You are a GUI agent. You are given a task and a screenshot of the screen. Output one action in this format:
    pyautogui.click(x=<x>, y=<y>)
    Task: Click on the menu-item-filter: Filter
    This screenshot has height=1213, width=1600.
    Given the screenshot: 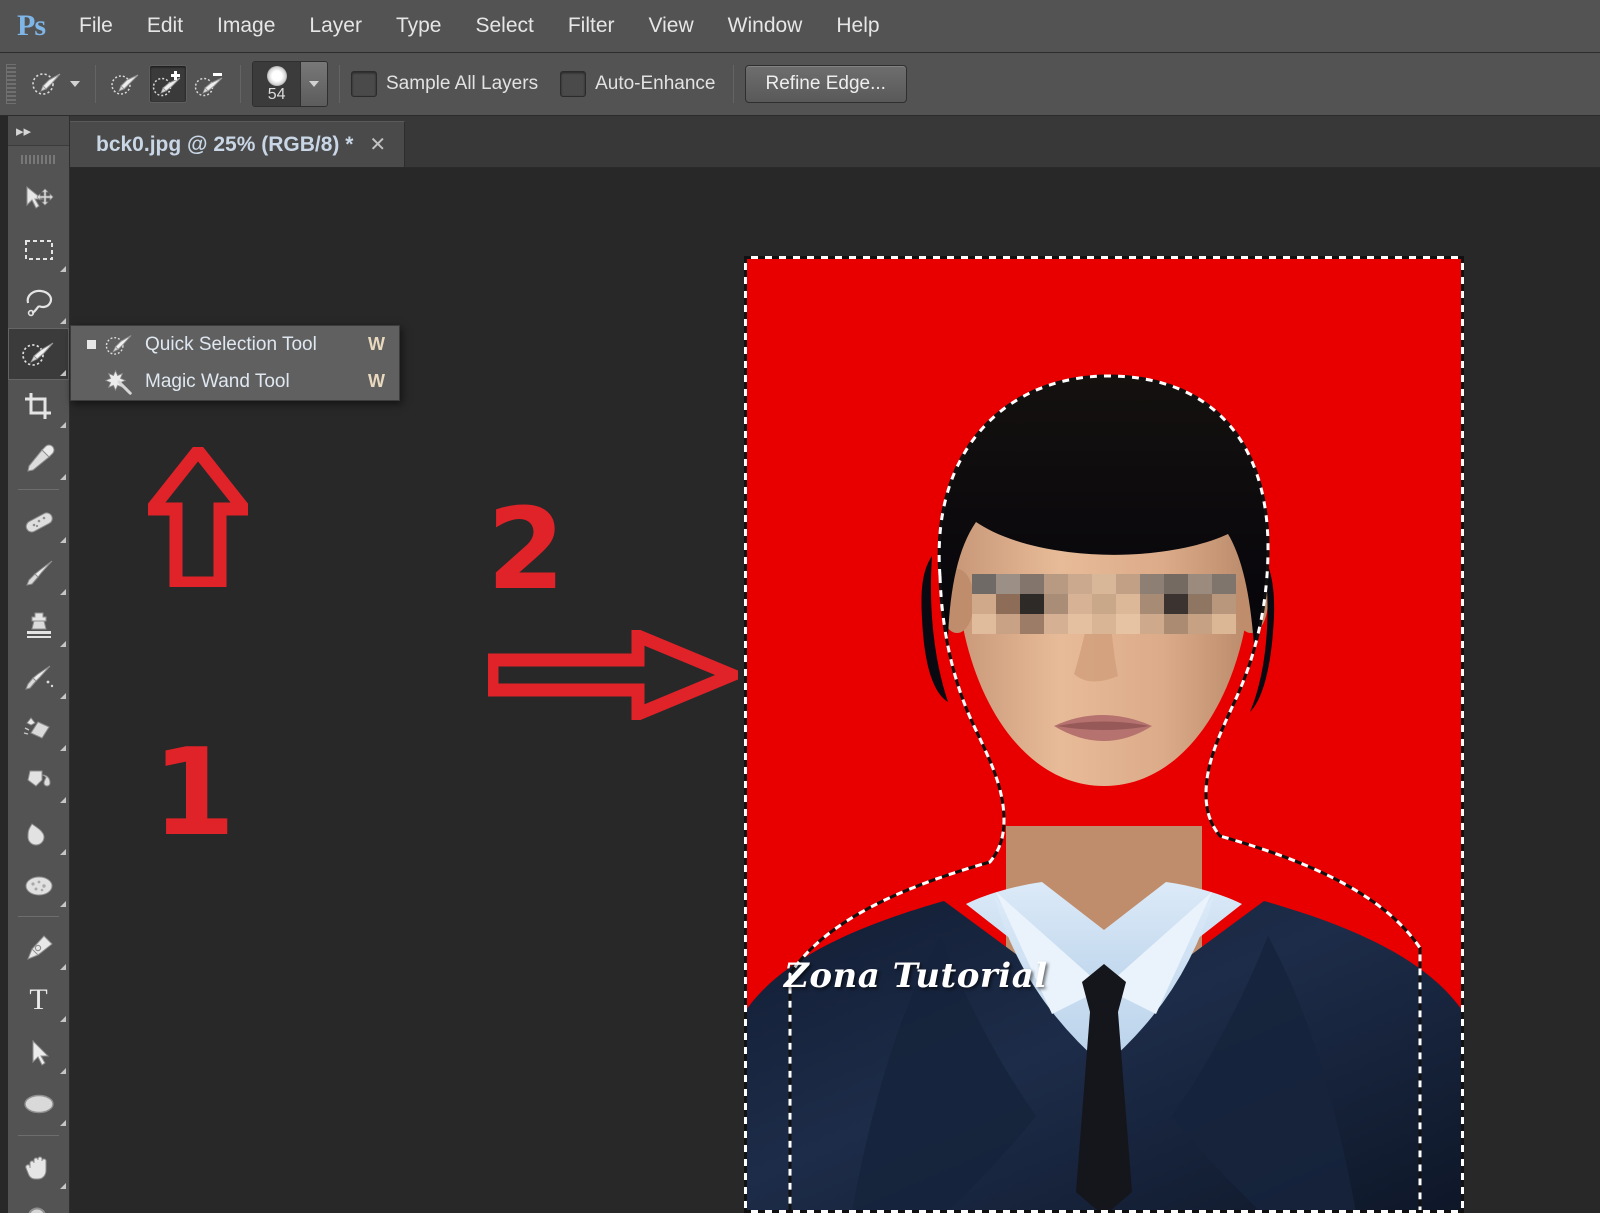 What is the action you would take?
    pyautogui.click(x=591, y=26)
    